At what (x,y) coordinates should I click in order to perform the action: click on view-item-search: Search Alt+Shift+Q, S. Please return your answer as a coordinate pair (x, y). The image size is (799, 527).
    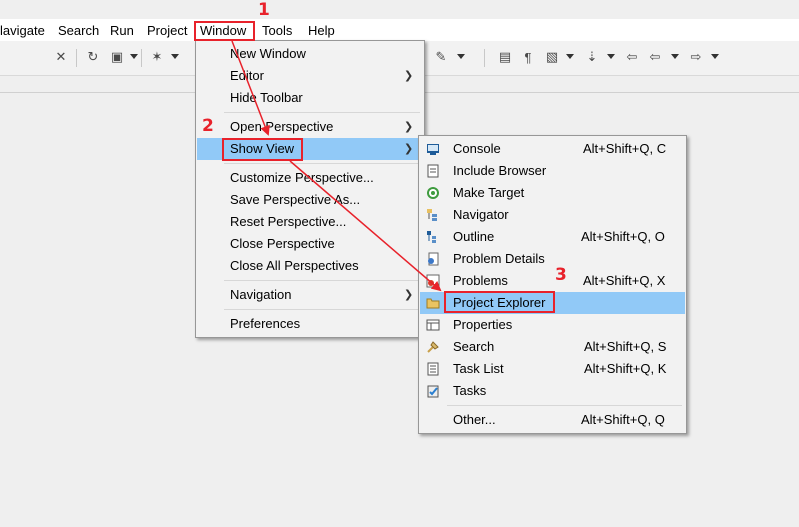
    Looking at the image, I should click on (552, 347).